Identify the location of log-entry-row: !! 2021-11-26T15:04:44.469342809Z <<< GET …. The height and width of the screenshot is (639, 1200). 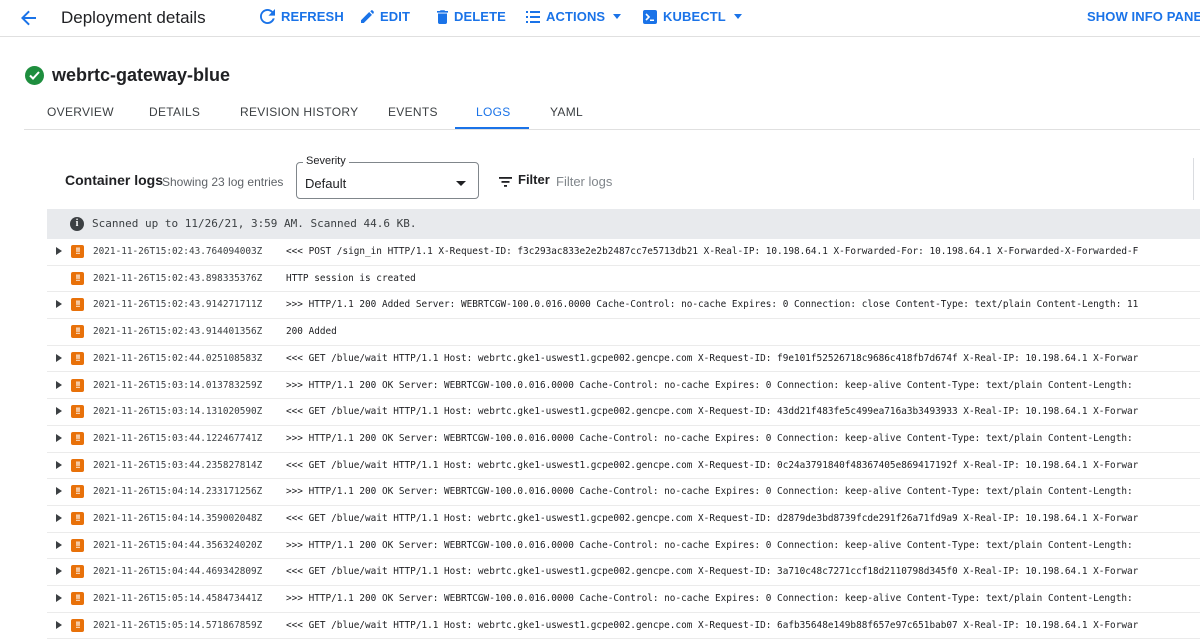
(623, 573).